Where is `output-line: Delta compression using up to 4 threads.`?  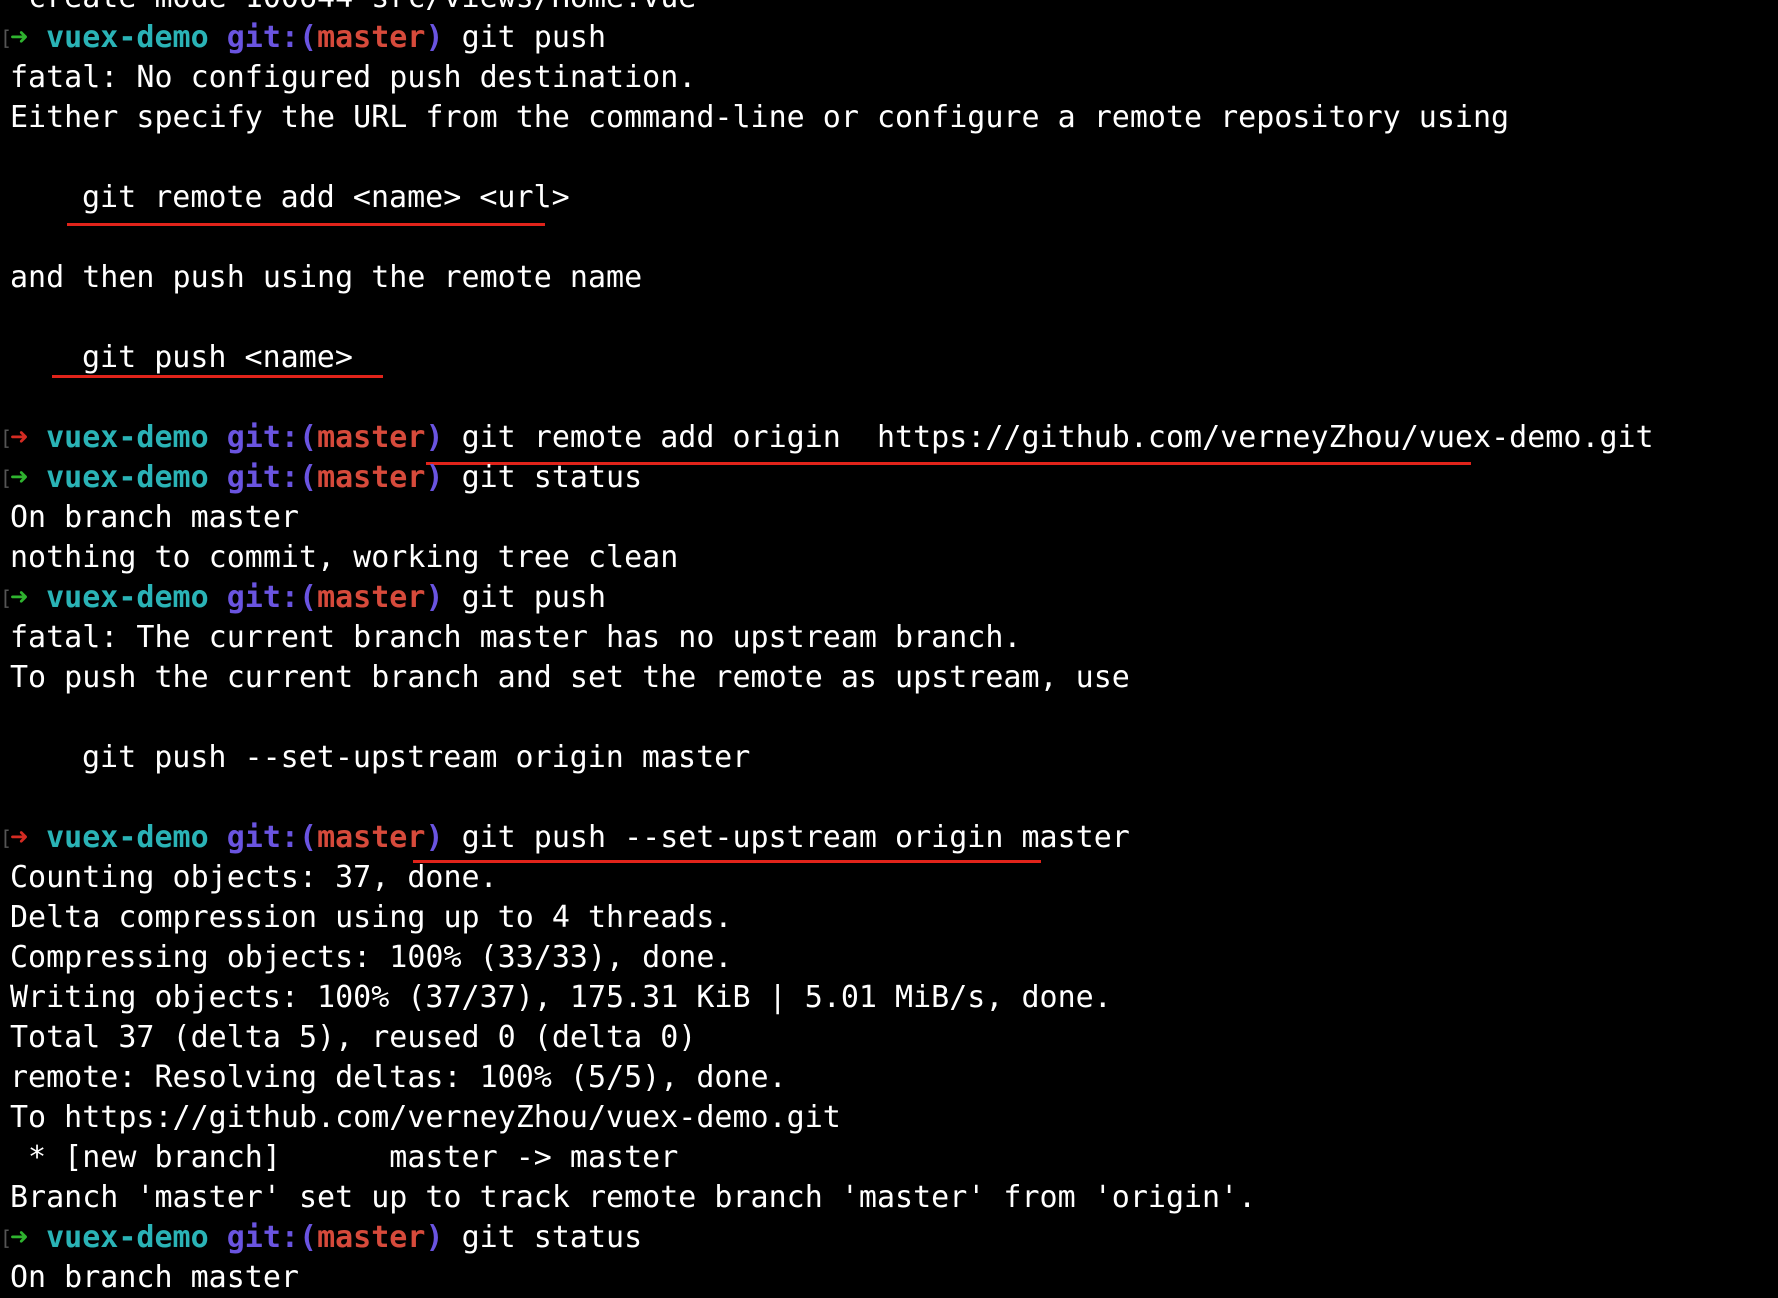 output-line: Delta compression using up to 4 threads. is located at coordinates (889, 918).